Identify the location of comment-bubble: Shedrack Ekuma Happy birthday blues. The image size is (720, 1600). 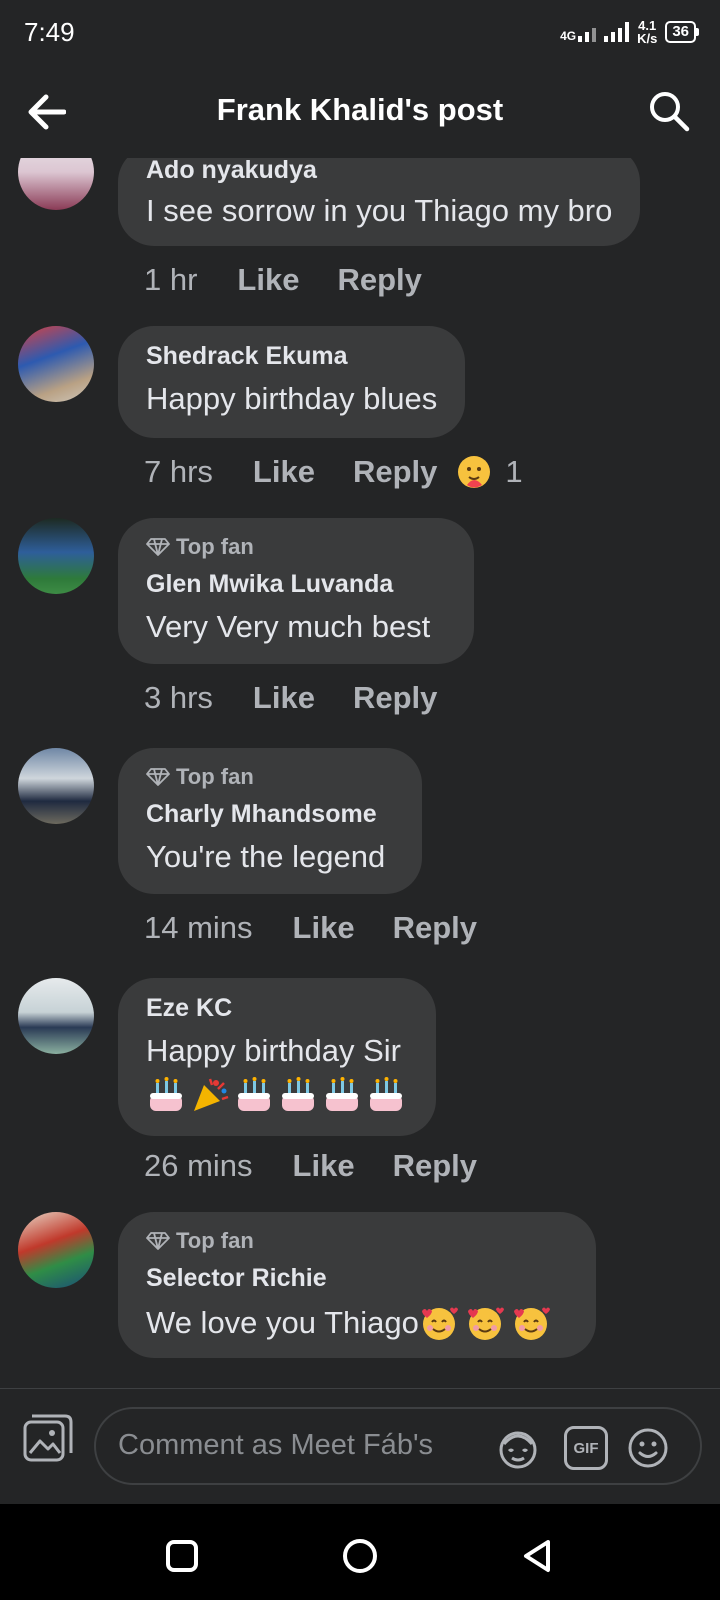
(292, 382).